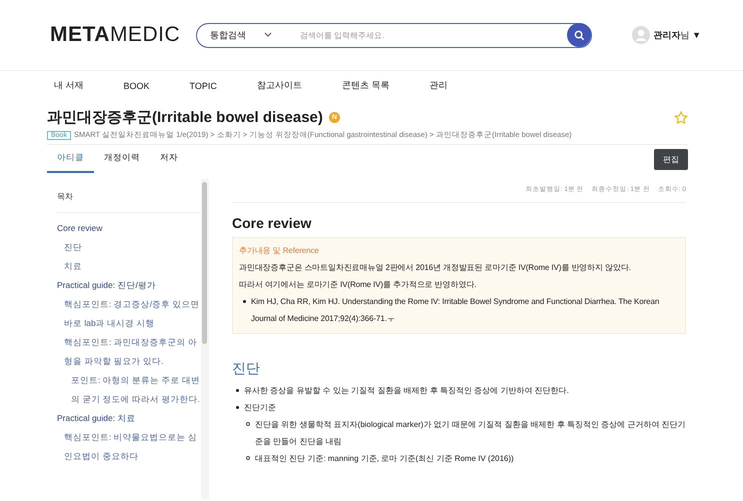 This screenshot has height=501, width=743. What do you see at coordinates (677, 35) in the screenshot?
I see `user-menu: 관리자님 ▼` at bounding box center [677, 35].